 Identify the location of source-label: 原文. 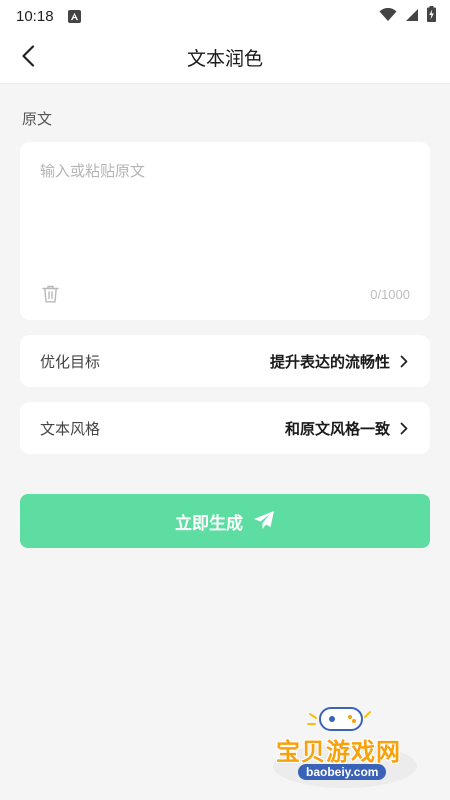
(37, 119).